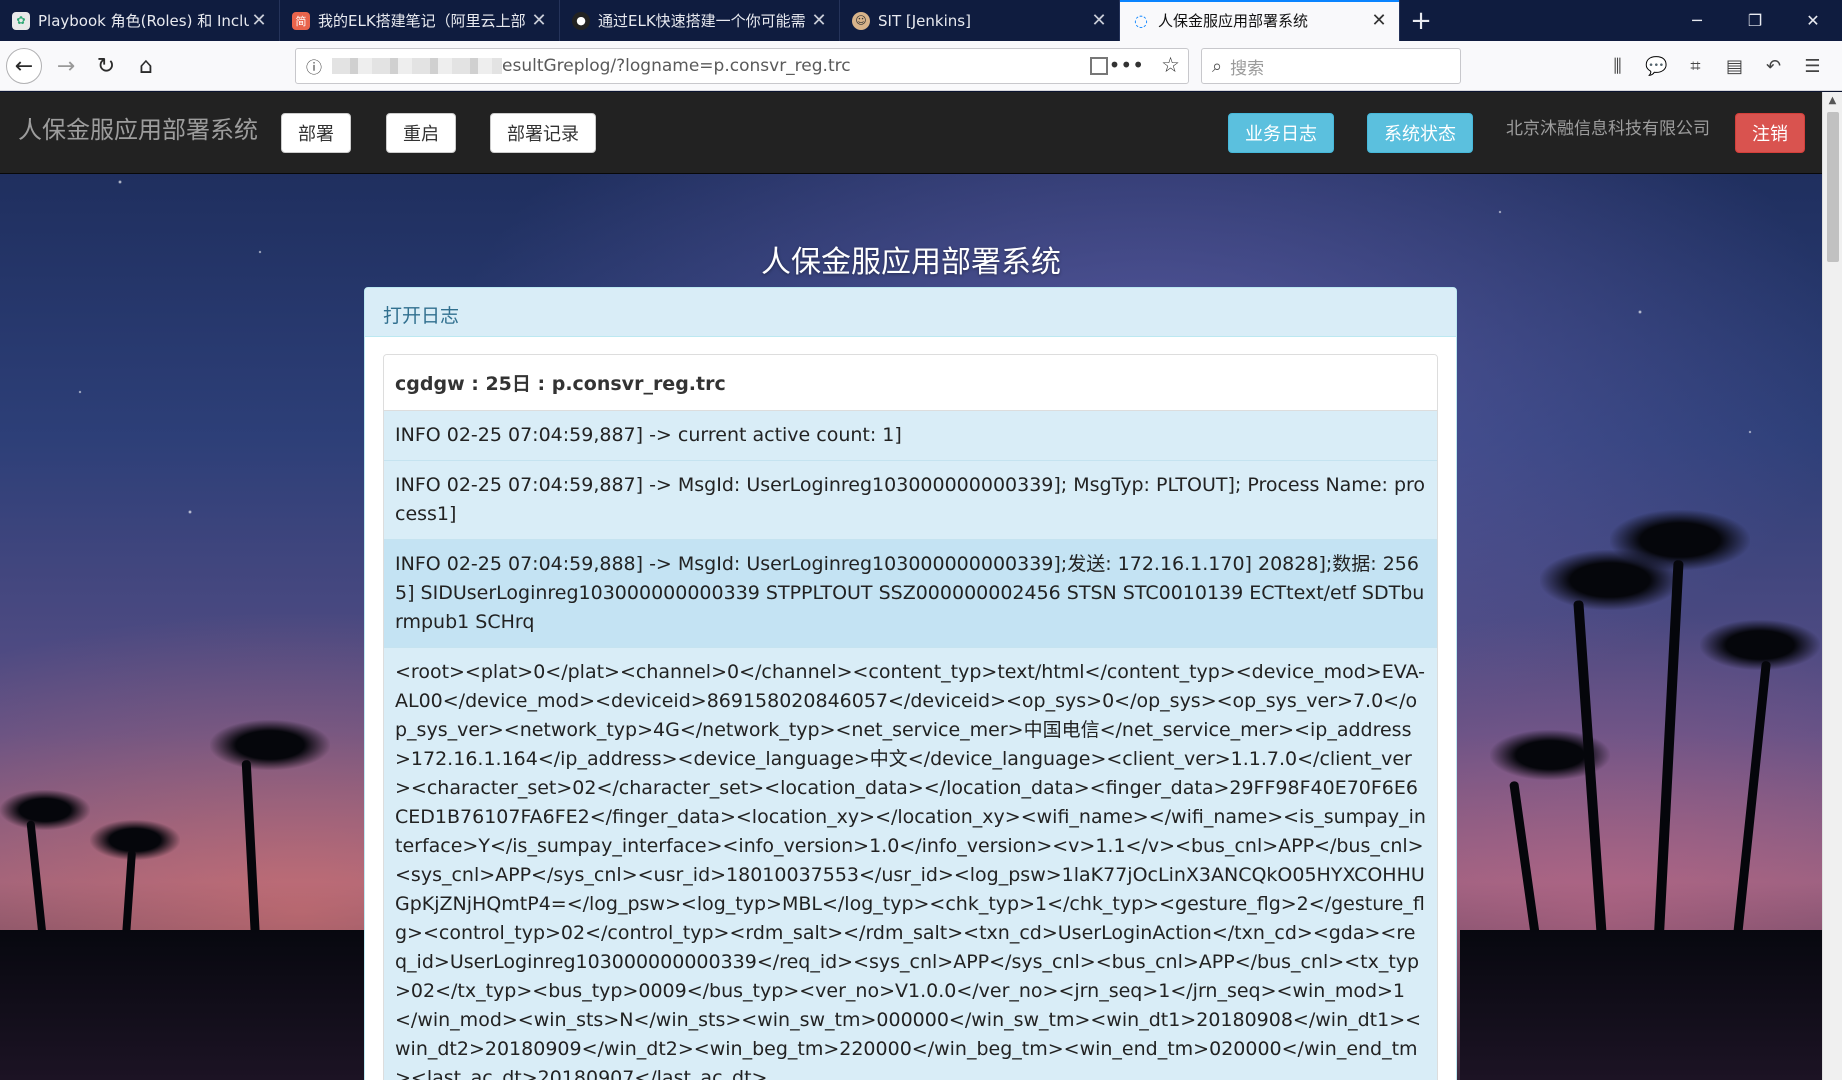 This screenshot has width=1842, height=1080. I want to click on sidebar-icon: ▤, so click(1734, 66).